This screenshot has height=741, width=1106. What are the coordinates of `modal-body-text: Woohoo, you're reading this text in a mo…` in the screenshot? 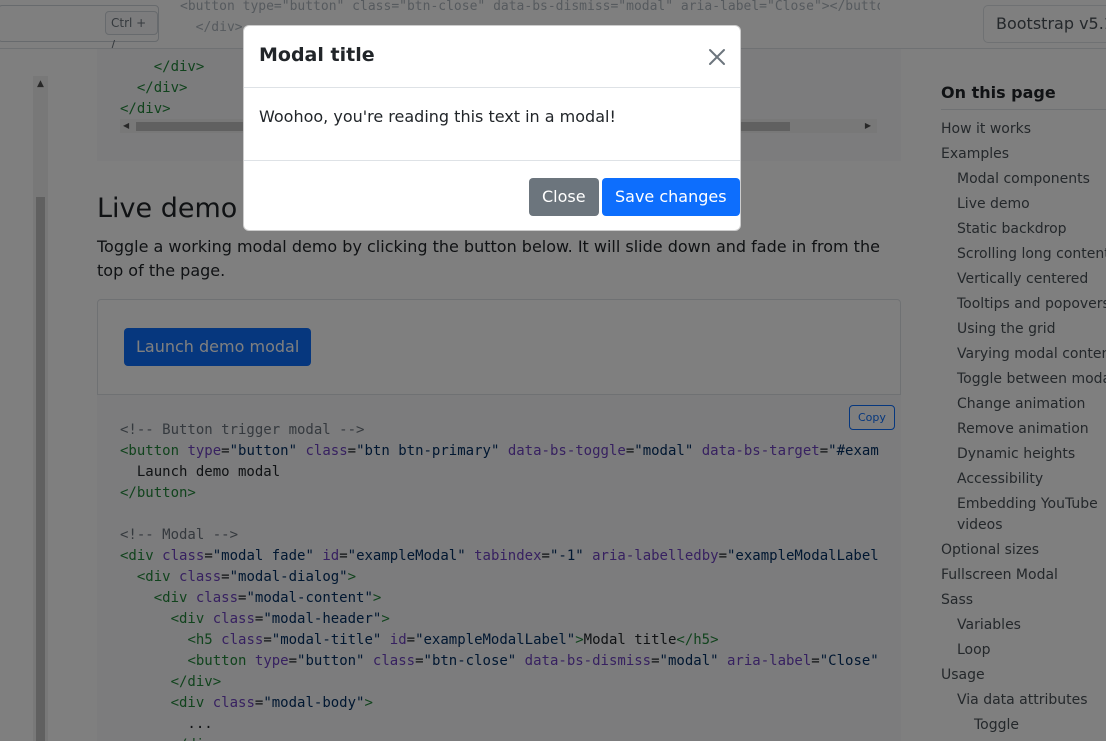 It's located at (437, 116).